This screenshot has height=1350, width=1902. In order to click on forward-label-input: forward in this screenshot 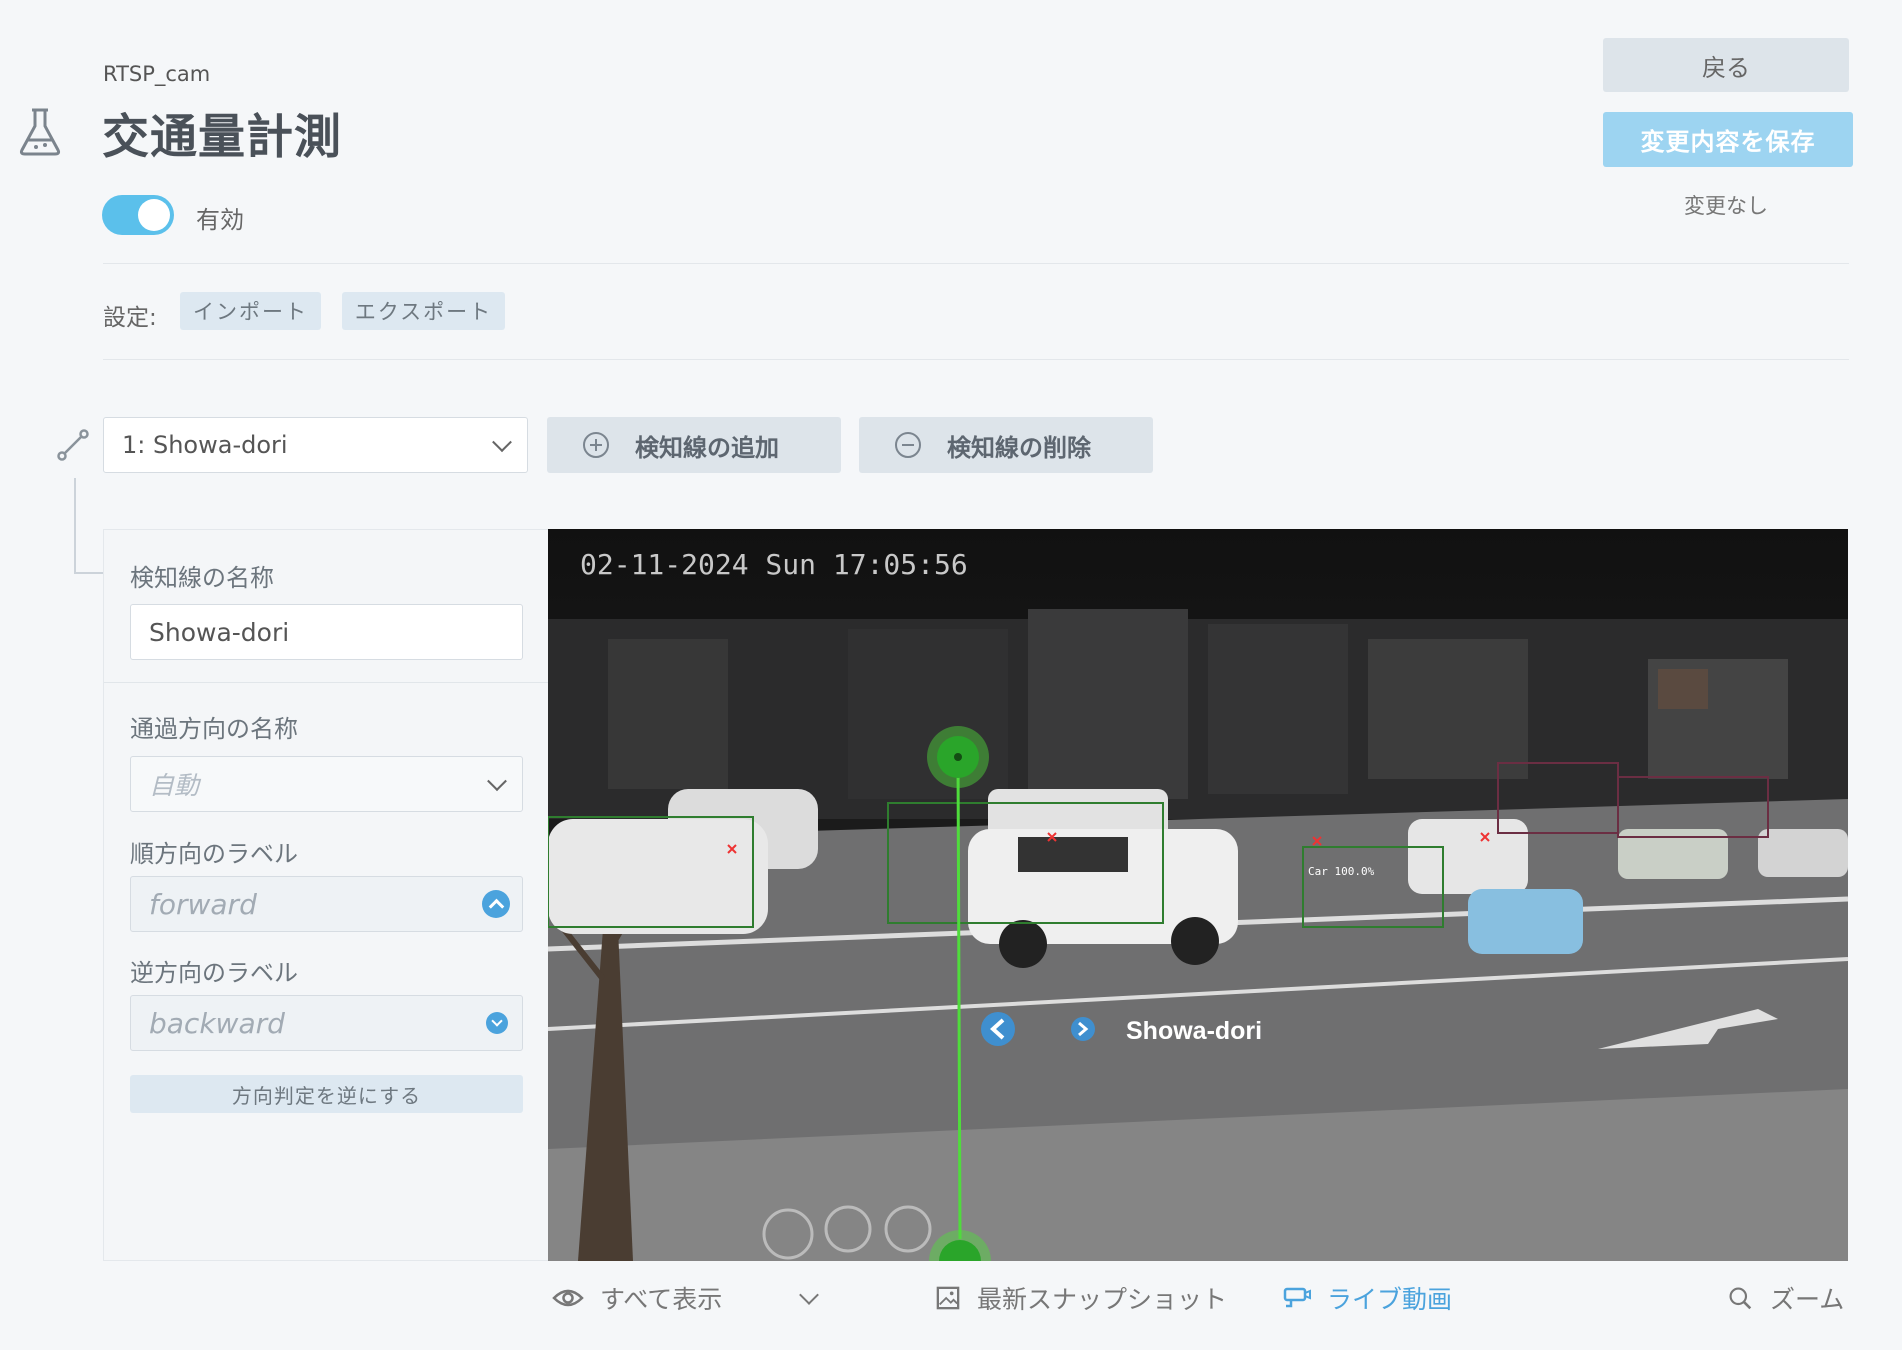, I will do `click(326, 904)`.